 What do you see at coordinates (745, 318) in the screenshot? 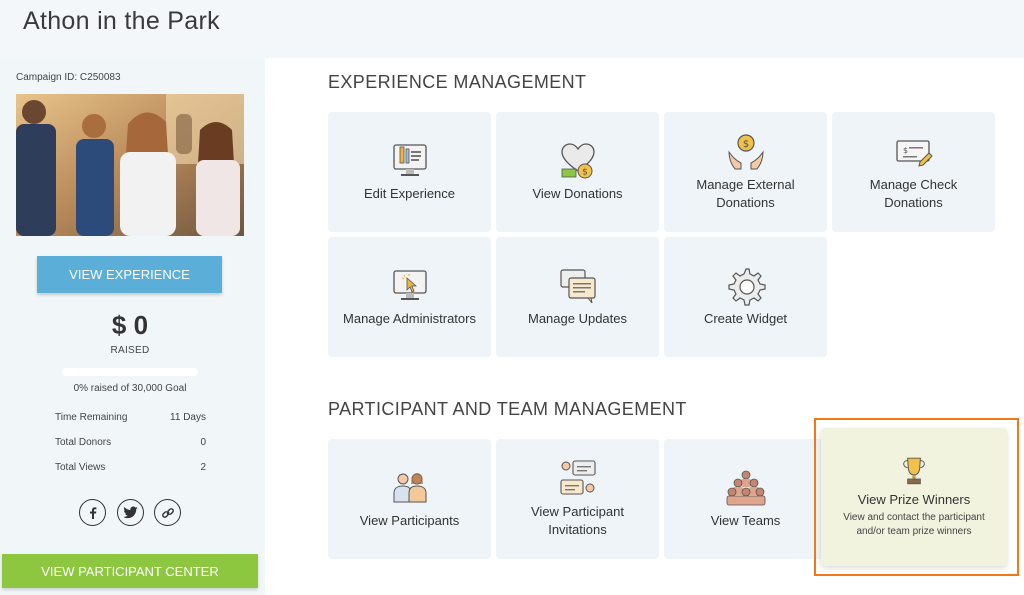
I see `tile-label: Create Widget` at bounding box center [745, 318].